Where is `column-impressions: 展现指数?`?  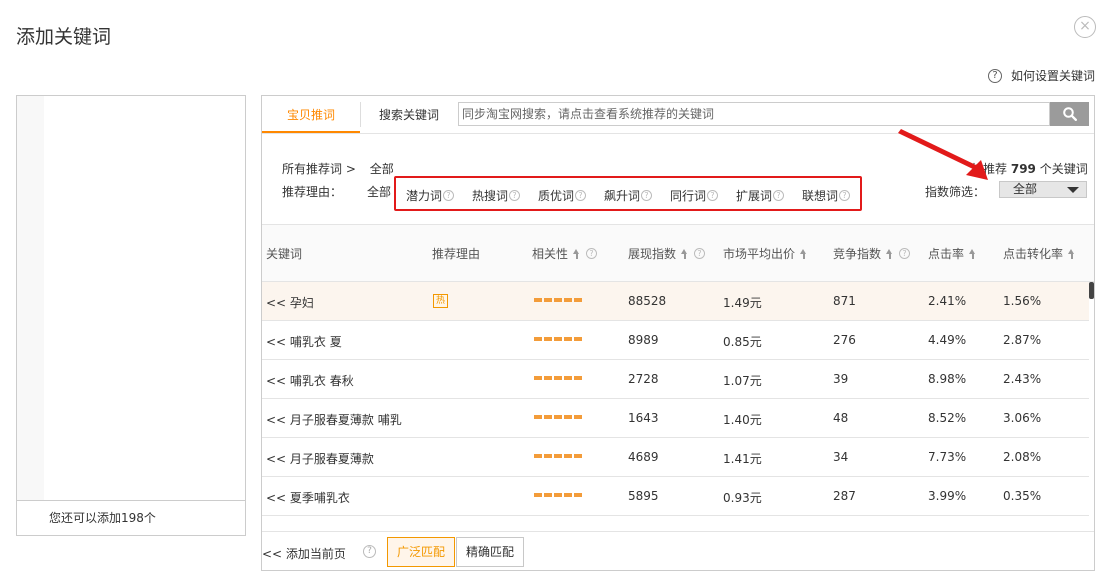 column-impressions: 展现指数? is located at coordinates (667, 253).